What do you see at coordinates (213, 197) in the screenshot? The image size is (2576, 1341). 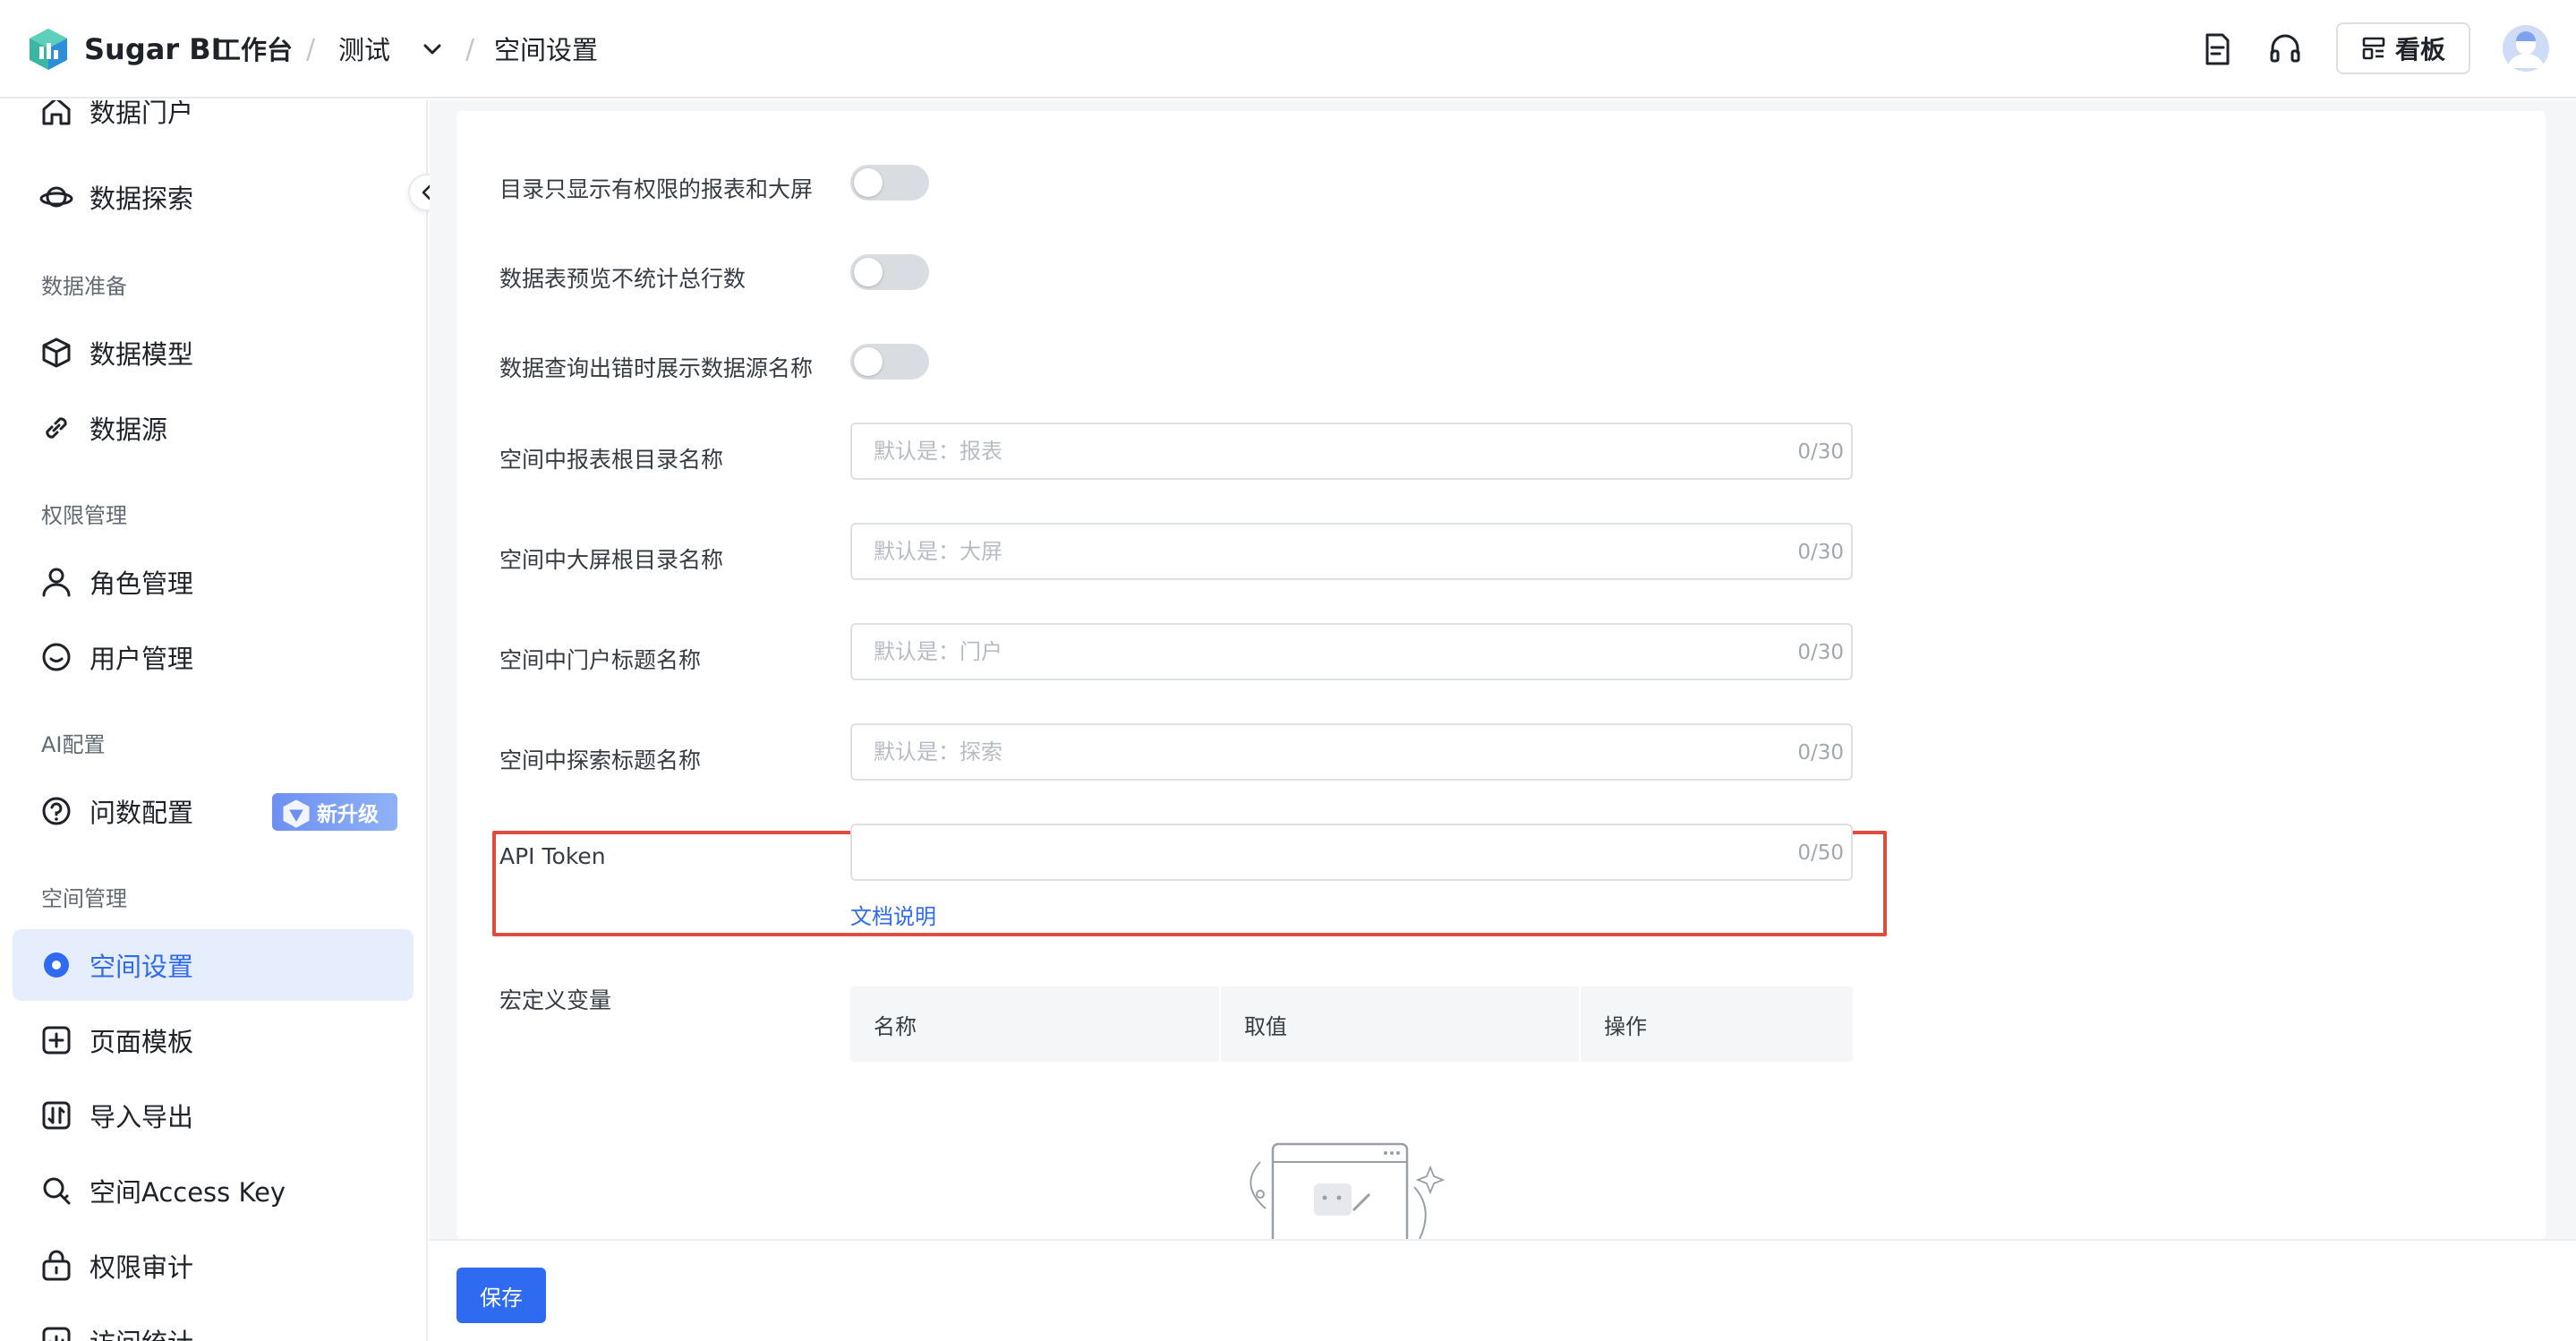 I see `sidebar-item-data-explore: 数据探索` at bounding box center [213, 197].